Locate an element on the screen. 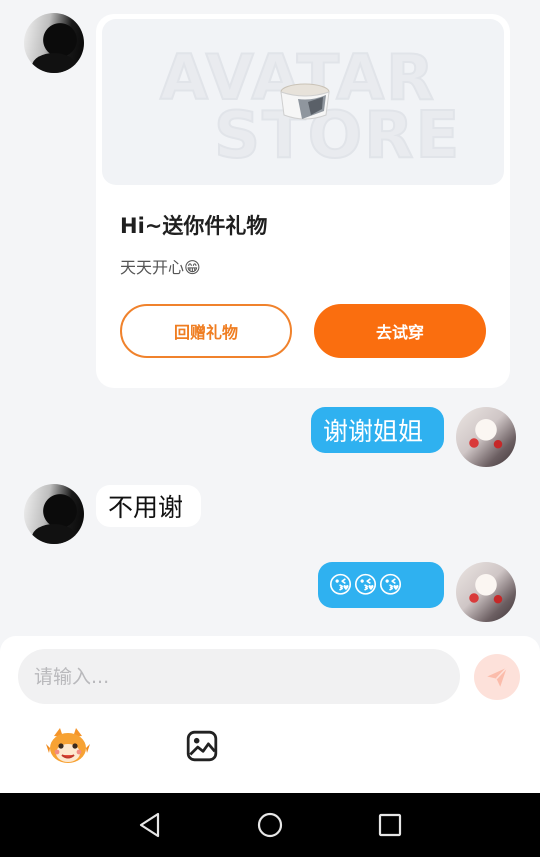  message-bubble-other: 不用谢 is located at coordinates (148, 506).